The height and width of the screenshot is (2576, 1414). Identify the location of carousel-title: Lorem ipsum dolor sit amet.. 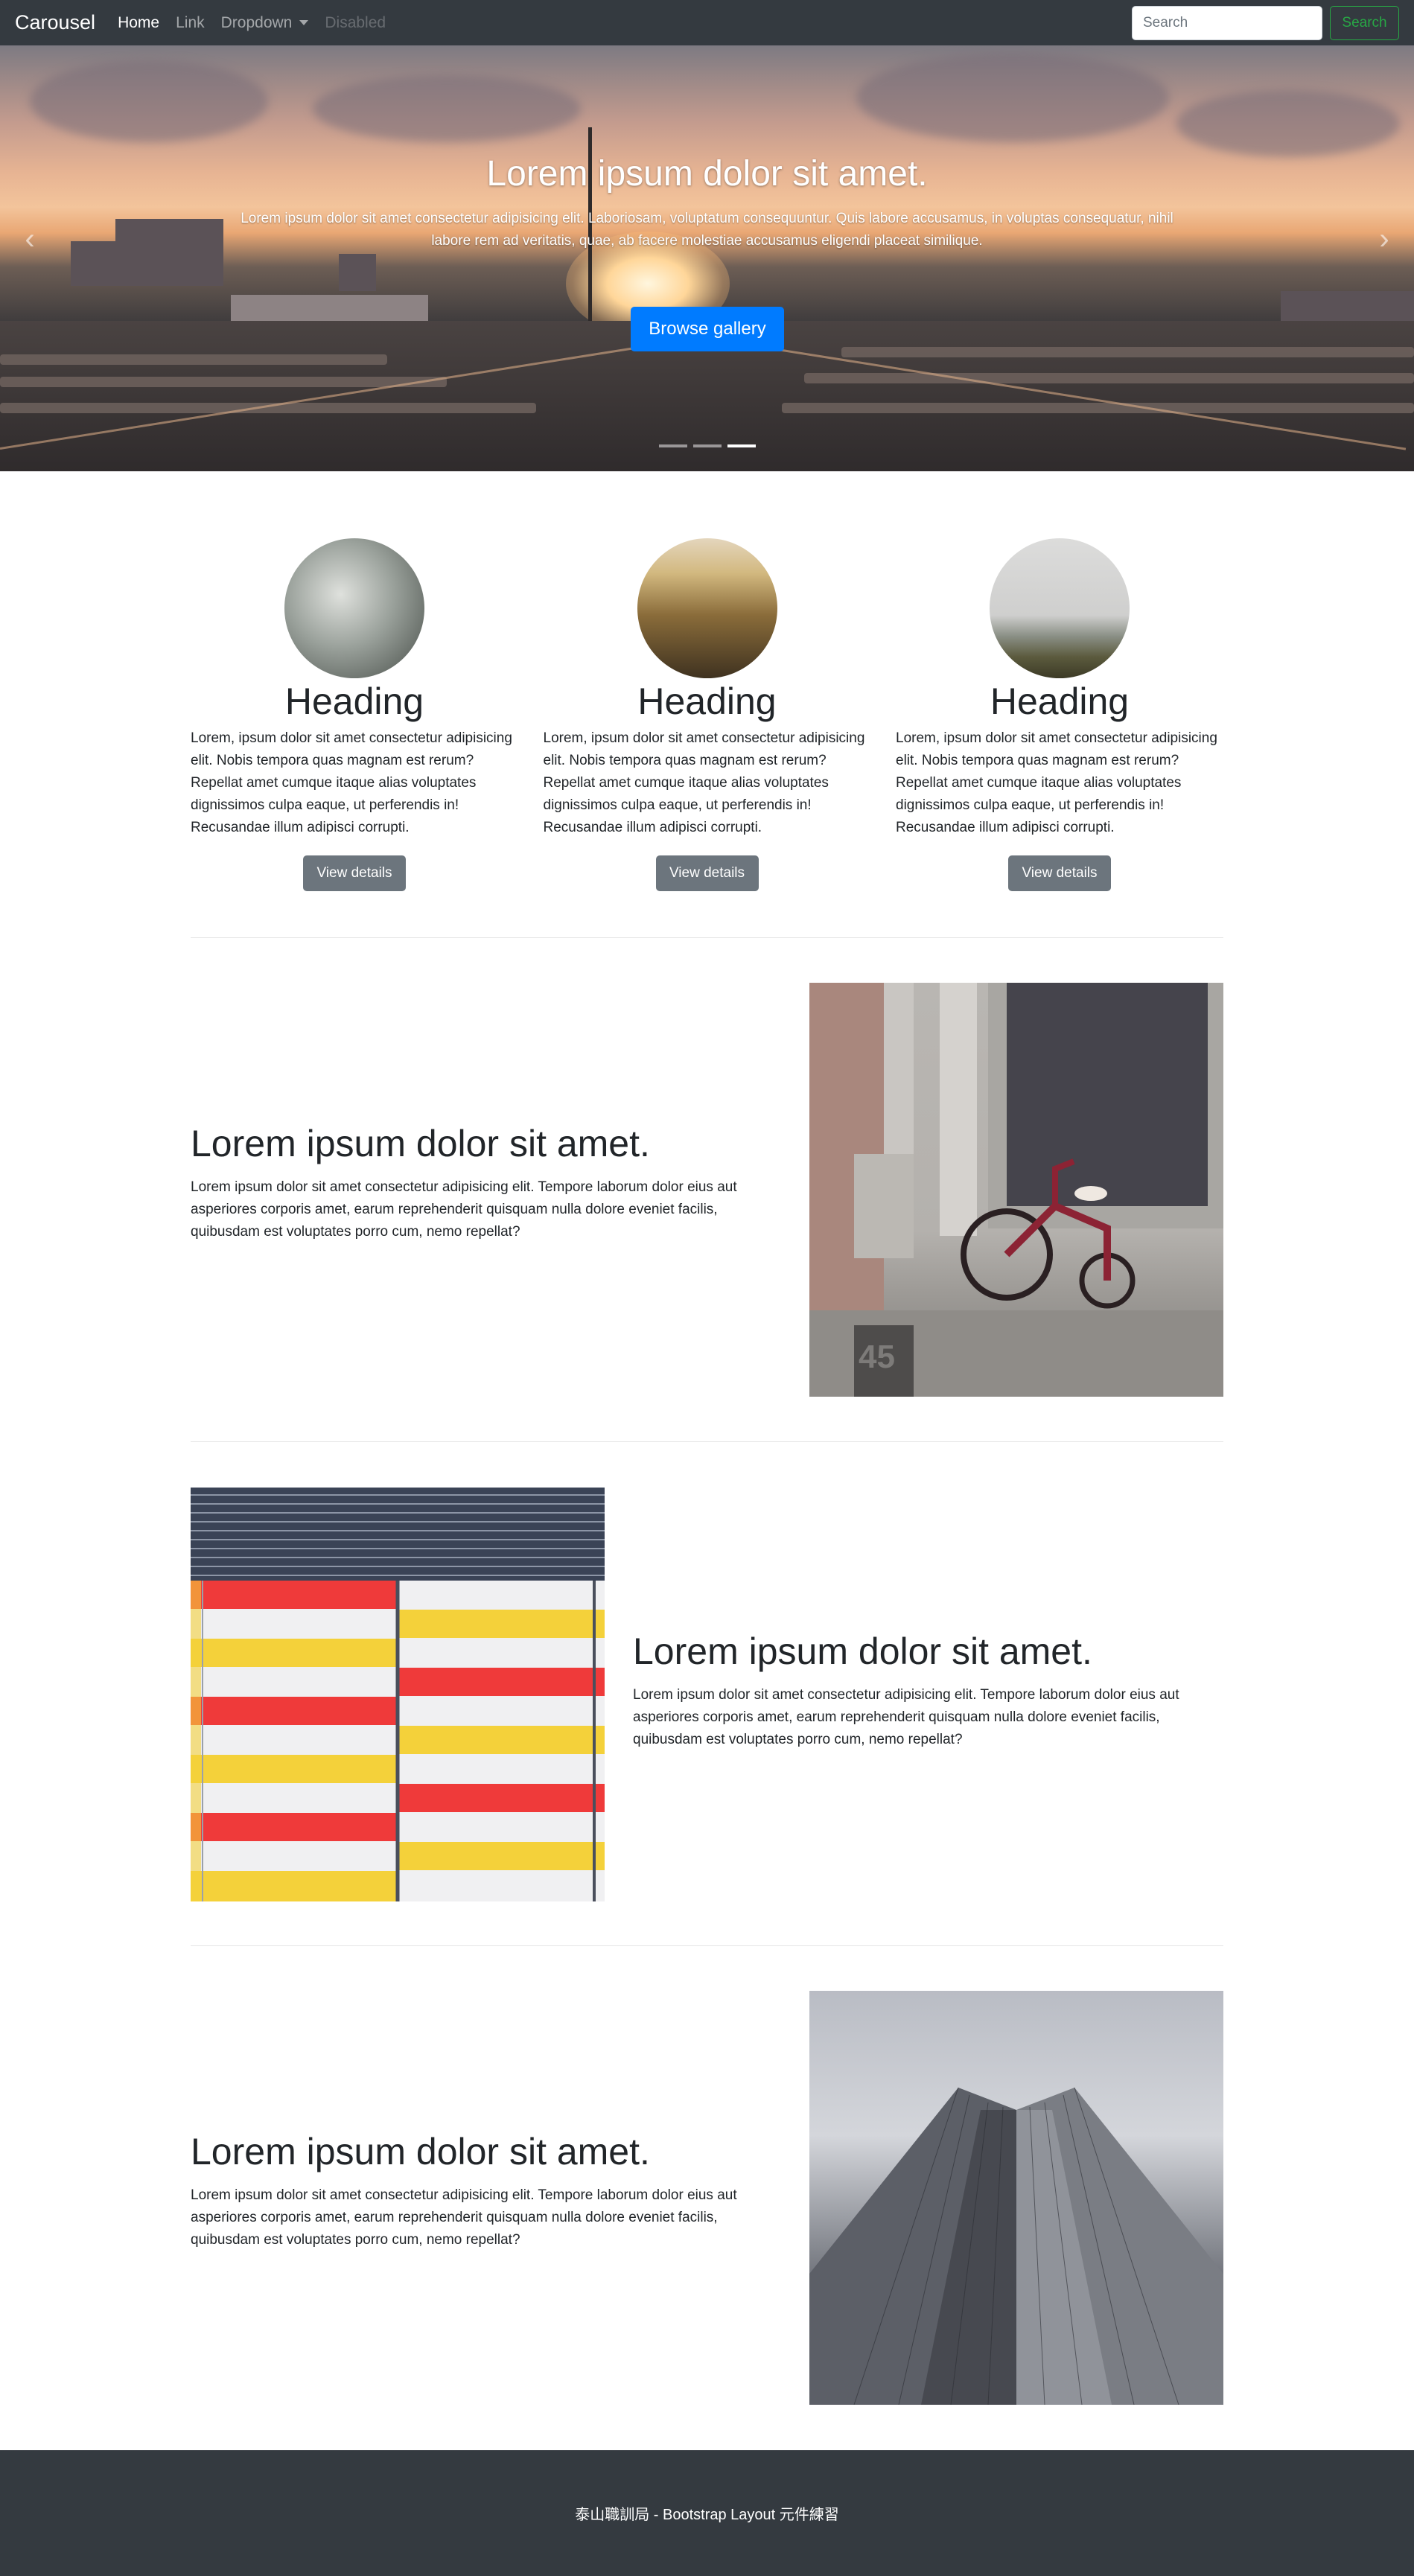
(707, 174).